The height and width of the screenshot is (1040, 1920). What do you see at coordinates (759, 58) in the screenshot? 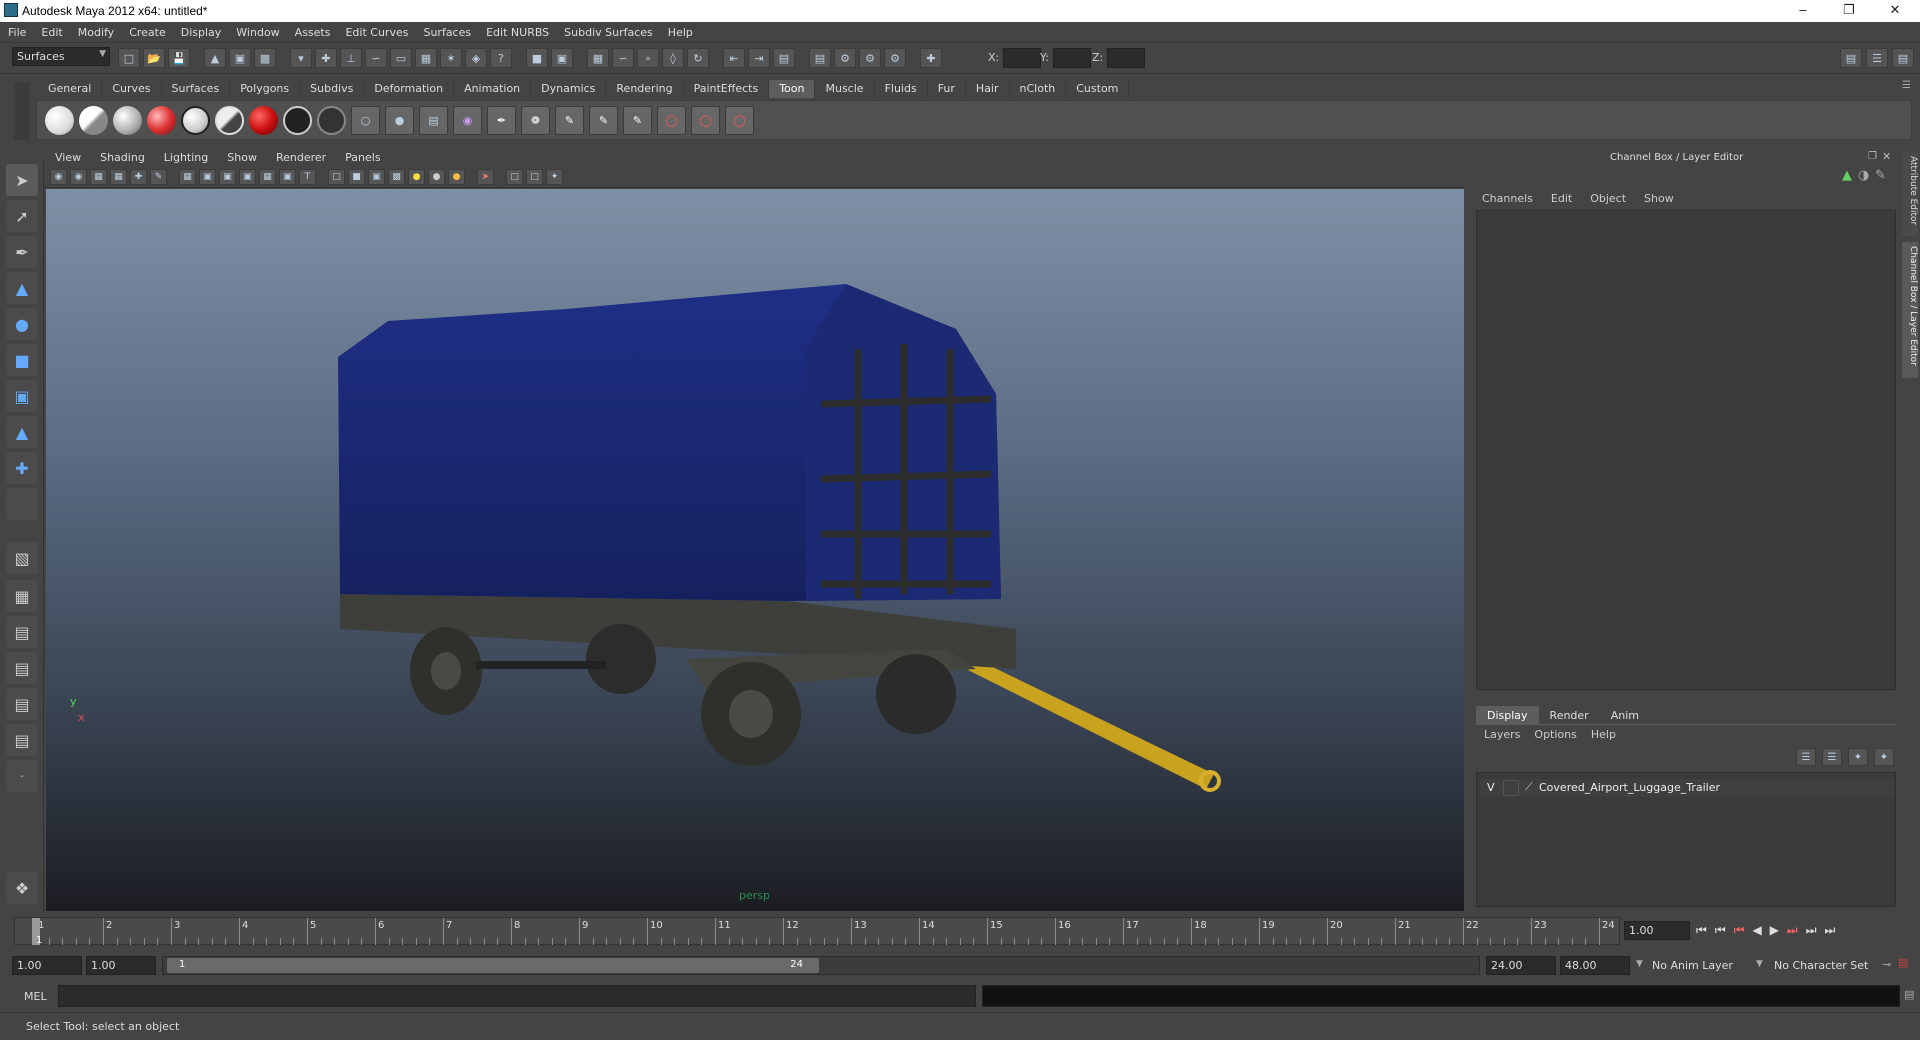
I see `output-ops-icon: ⇥` at bounding box center [759, 58].